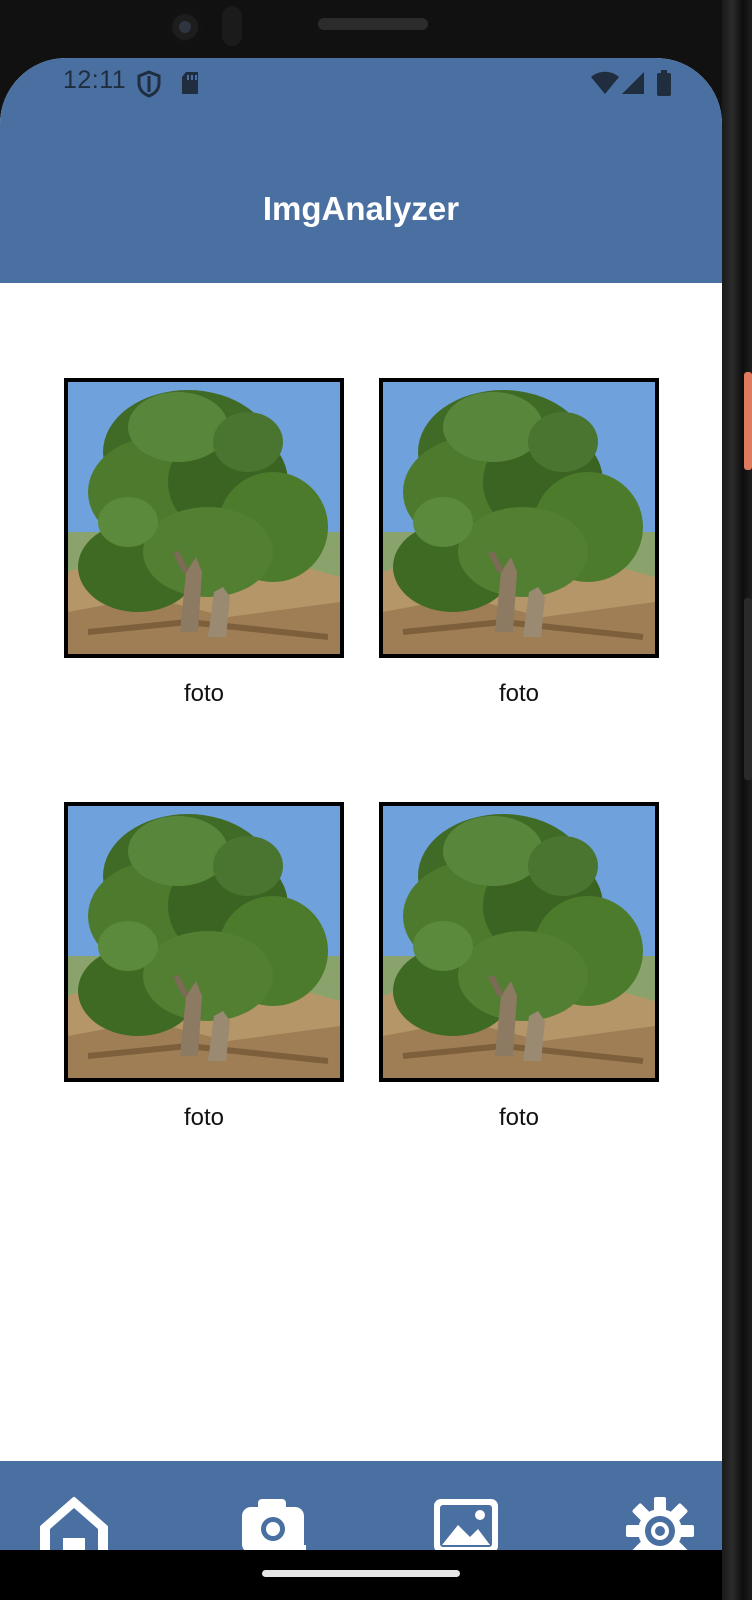 The height and width of the screenshot is (1600, 752). I want to click on side-button, so click(748, 421).